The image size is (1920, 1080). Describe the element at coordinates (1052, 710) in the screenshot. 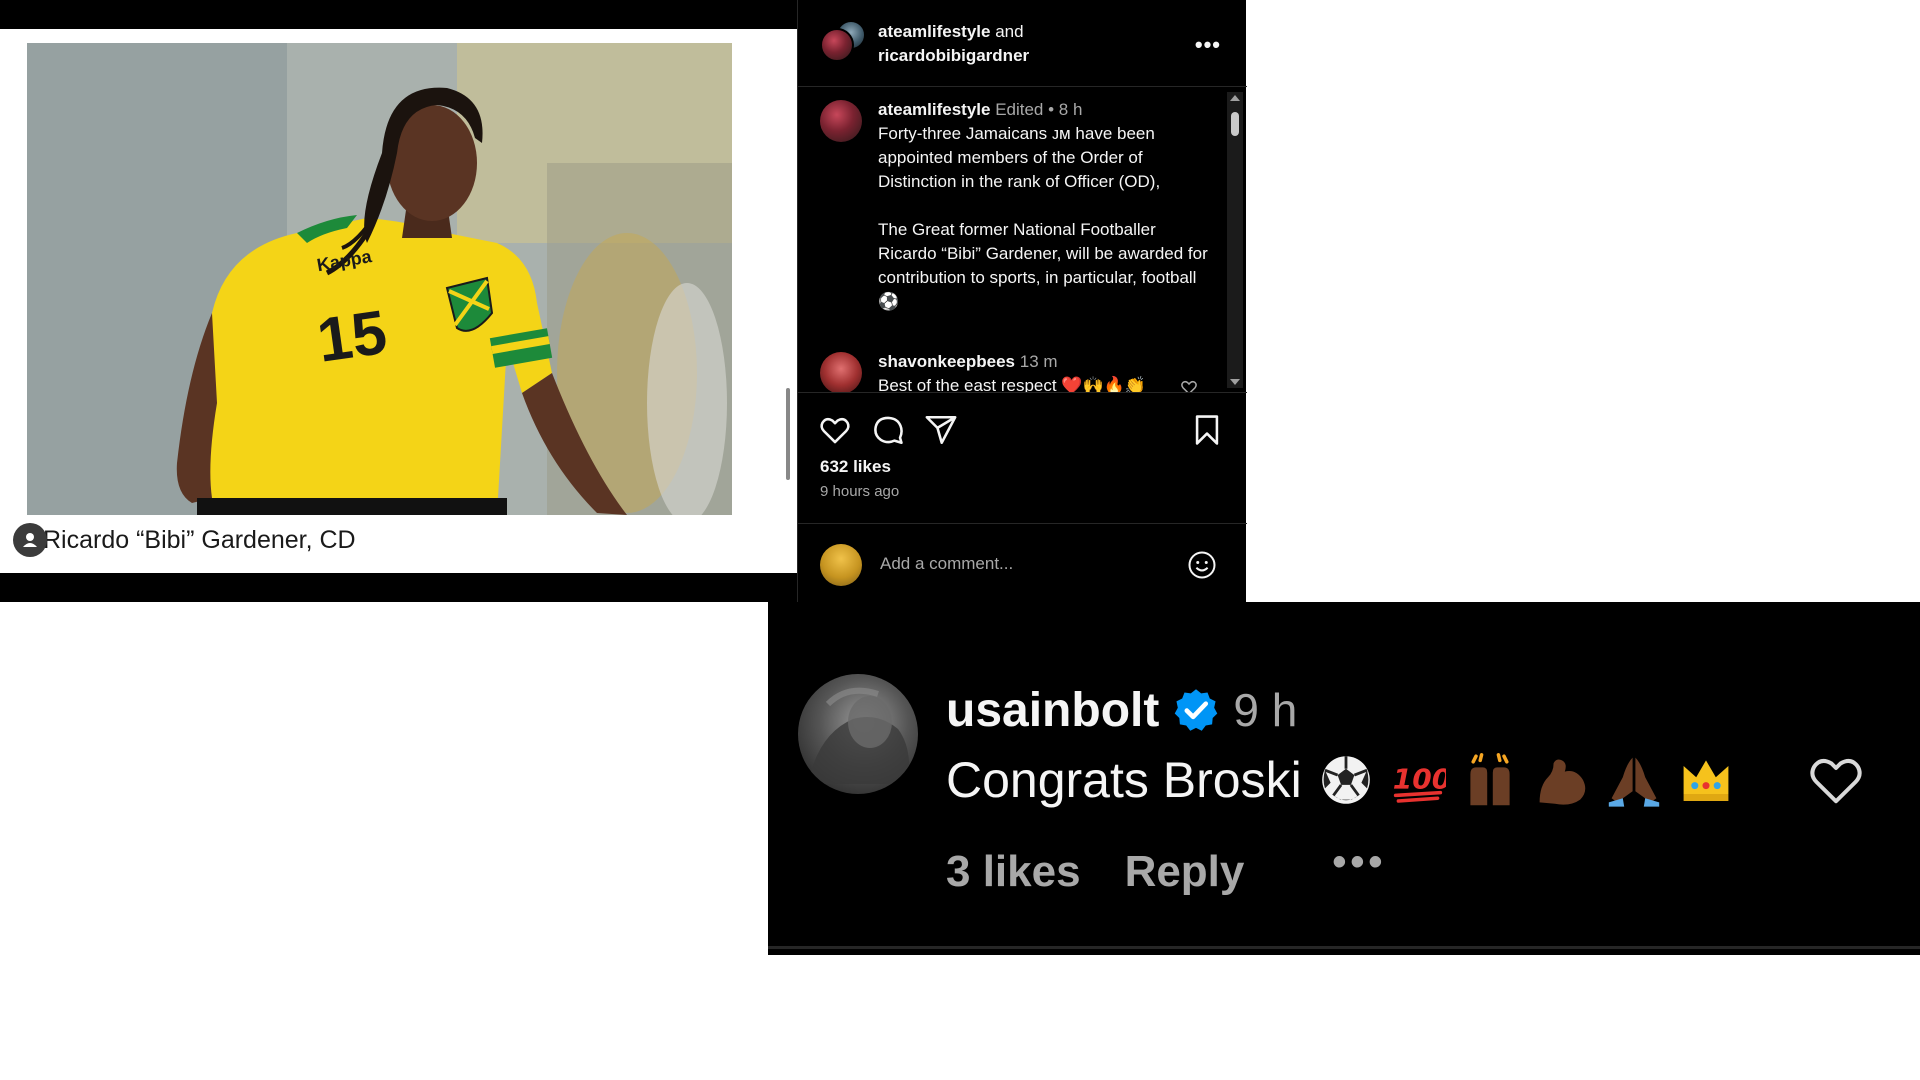

I see `comment-username: usainbolt` at that location.